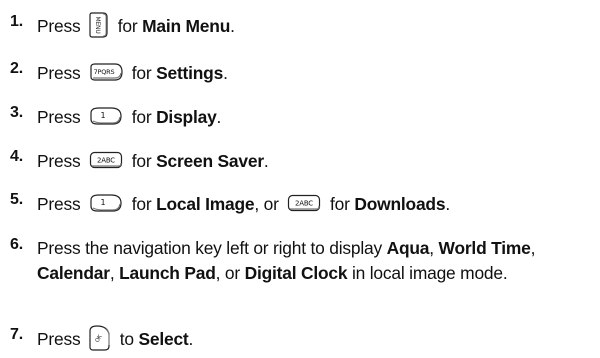 The height and width of the screenshot is (358, 600). Describe the element at coordinates (316, 26) in the screenshot. I see `step-text: Press MENU for Main Menu.` at that location.